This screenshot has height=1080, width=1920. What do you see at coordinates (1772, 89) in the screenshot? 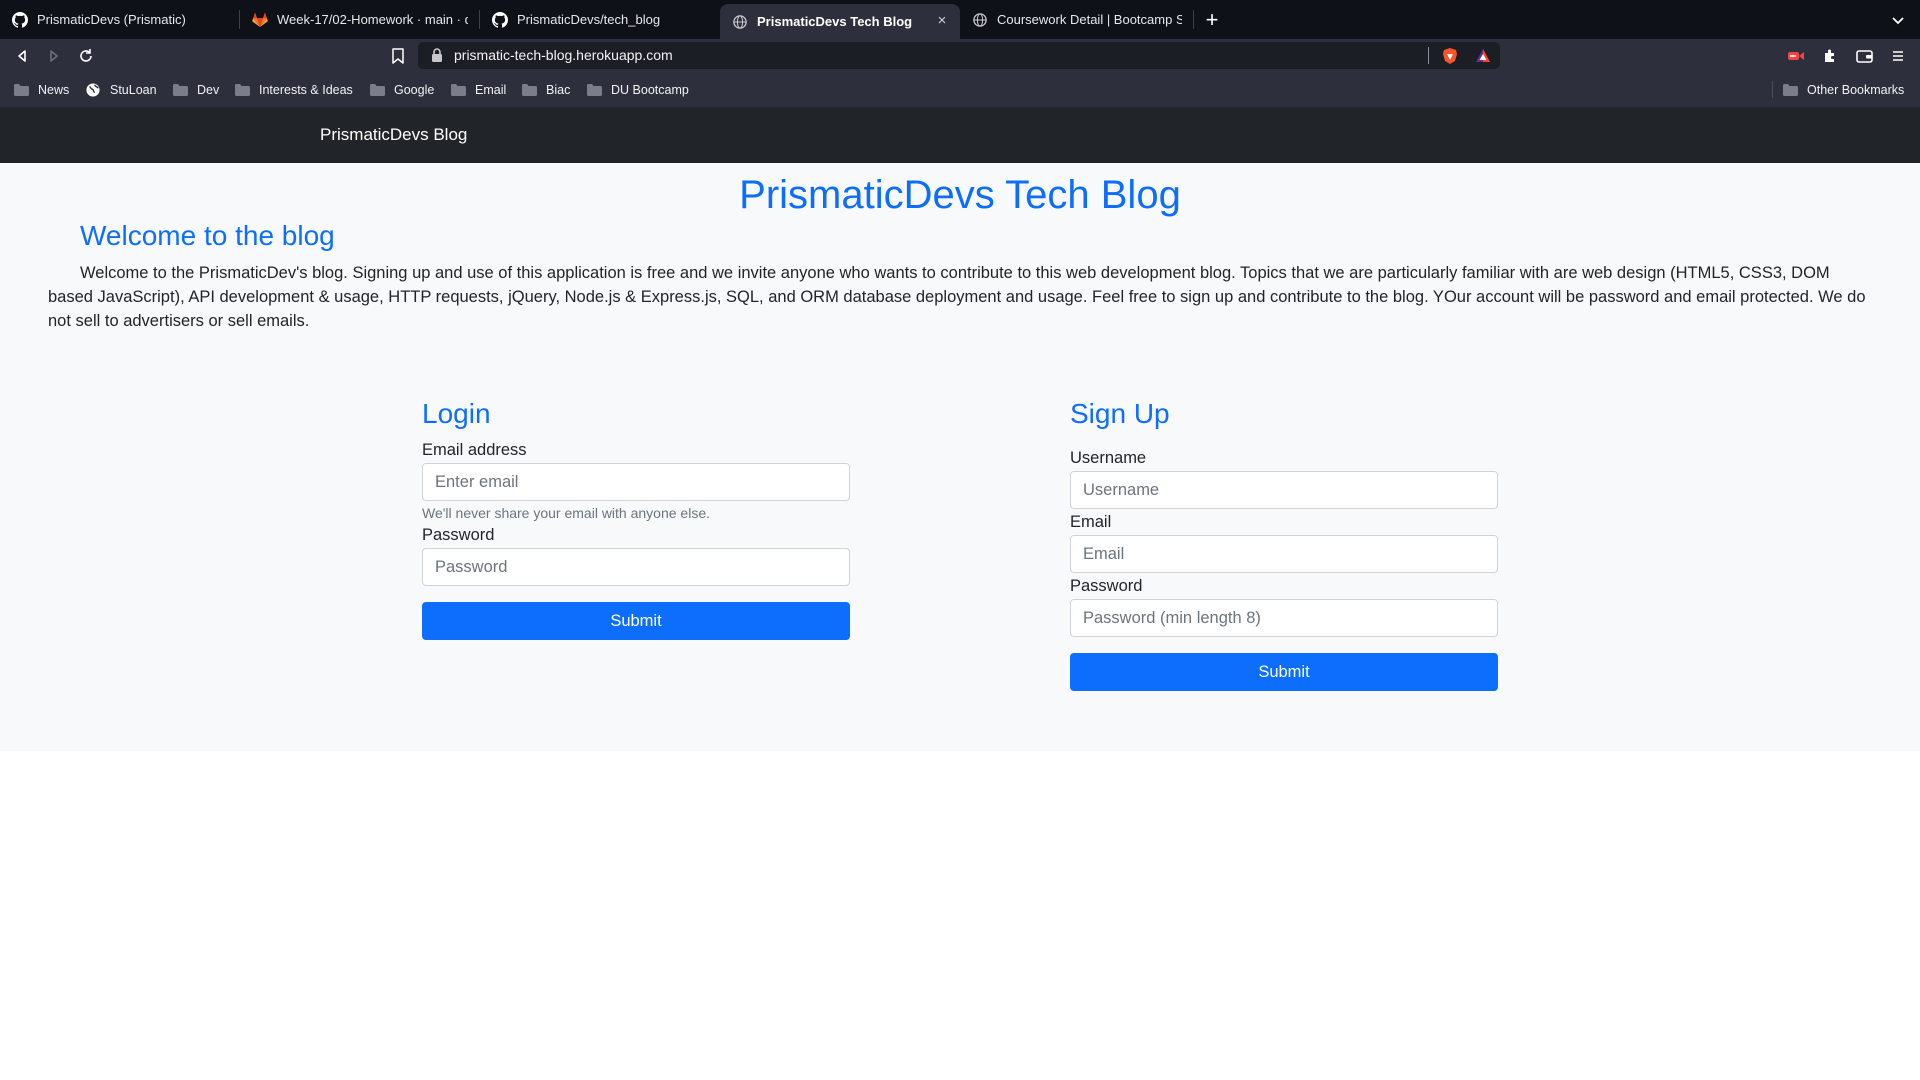
I see `bookmarks-separator` at bounding box center [1772, 89].